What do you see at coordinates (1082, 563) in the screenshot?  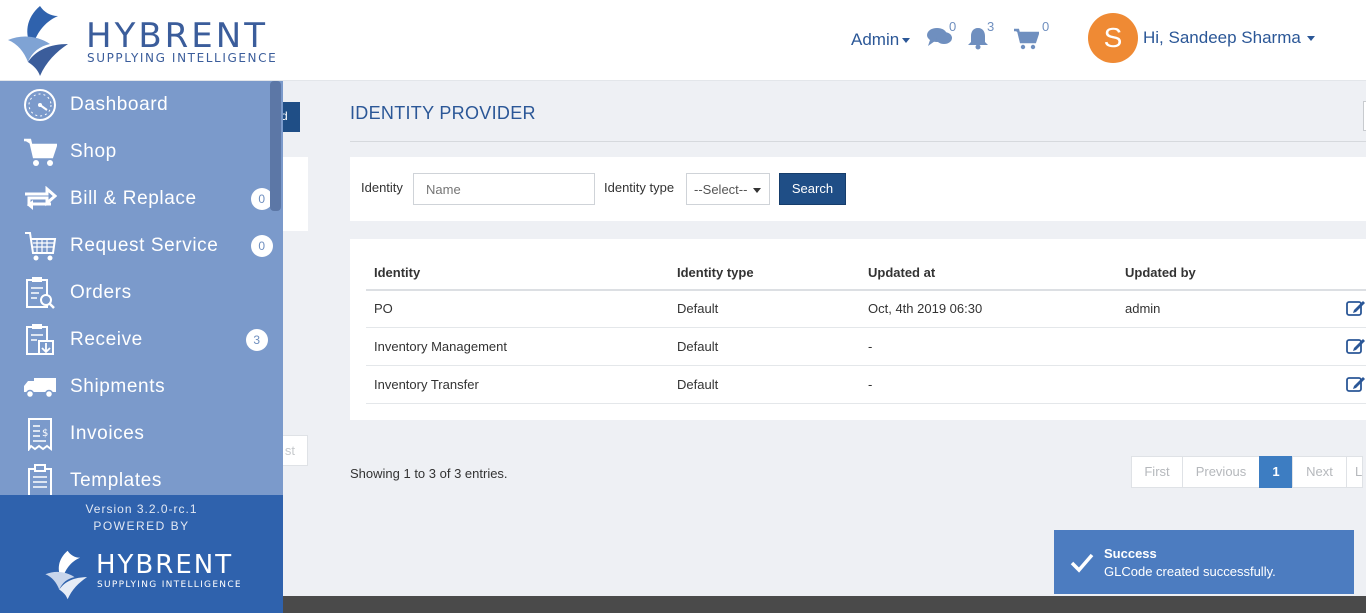 I see `check-icon` at bounding box center [1082, 563].